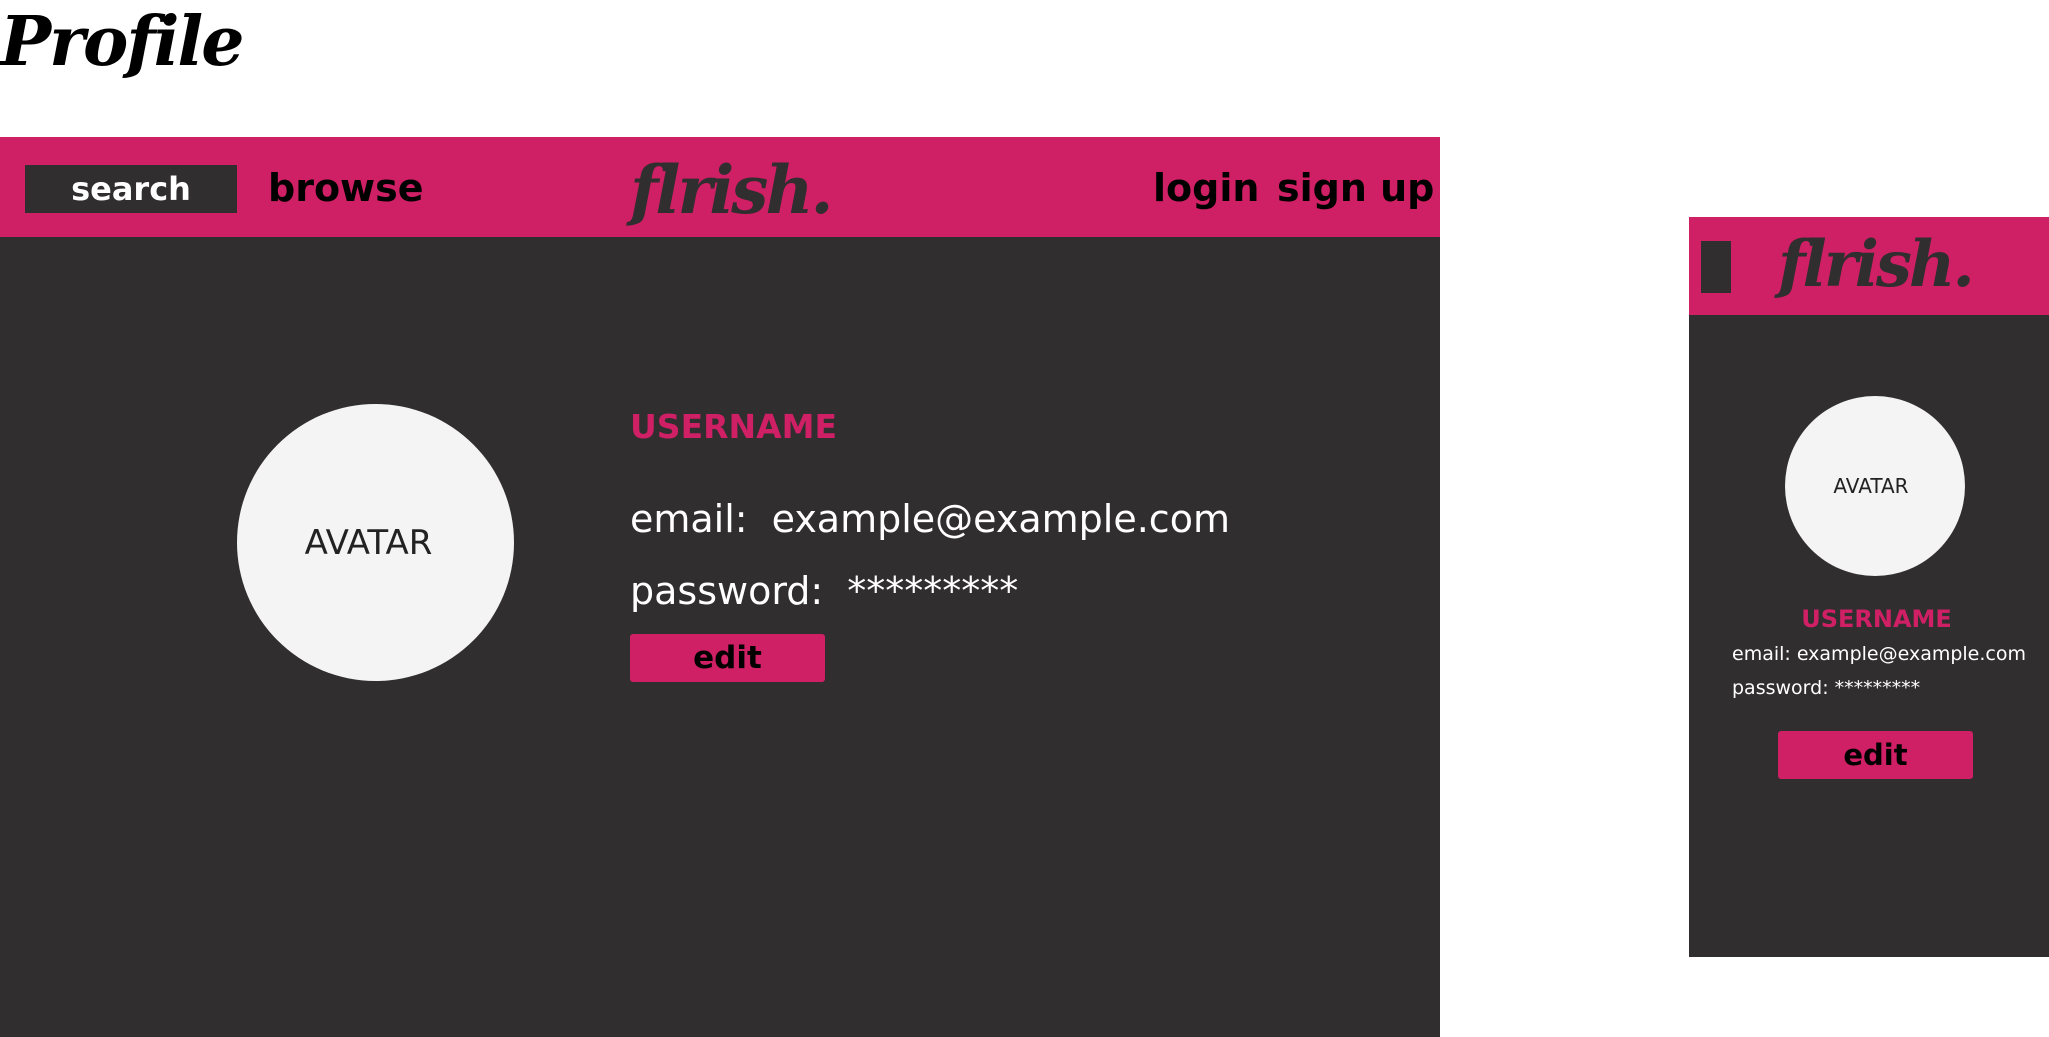 Image resolution: width=2049 pixels, height=1037 pixels. I want to click on desktop-navbar: search browse flrish. login sign up, so click(720, 187).